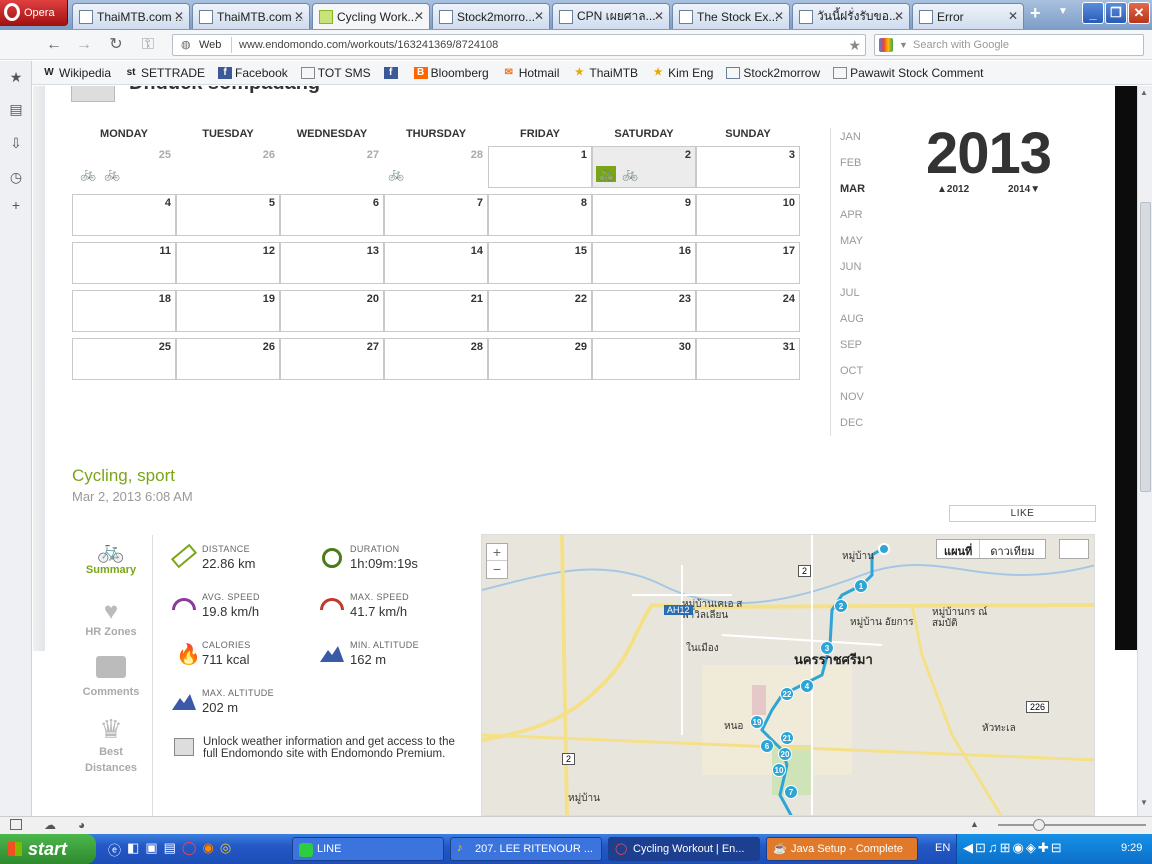 The width and height of the screenshot is (1152, 864). Describe the element at coordinates (953, 189) in the screenshot. I see `prev-year-button: ▲2012` at that location.